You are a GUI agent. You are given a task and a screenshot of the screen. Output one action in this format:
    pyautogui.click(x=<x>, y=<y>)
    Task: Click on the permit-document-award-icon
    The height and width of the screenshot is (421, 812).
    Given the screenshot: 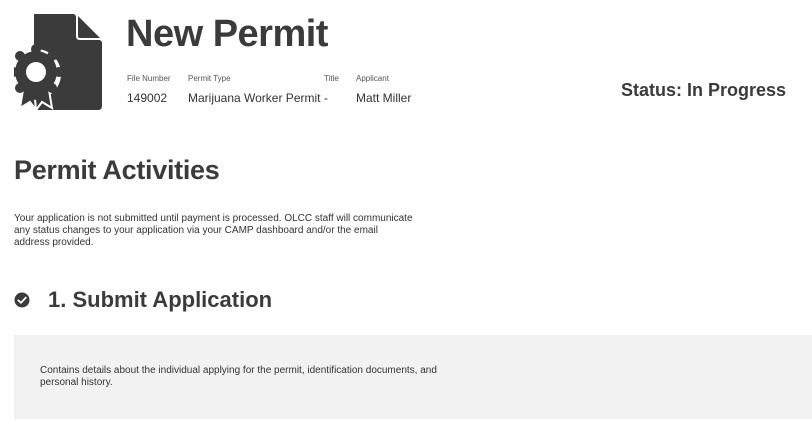 What is the action you would take?
    pyautogui.click(x=58, y=62)
    